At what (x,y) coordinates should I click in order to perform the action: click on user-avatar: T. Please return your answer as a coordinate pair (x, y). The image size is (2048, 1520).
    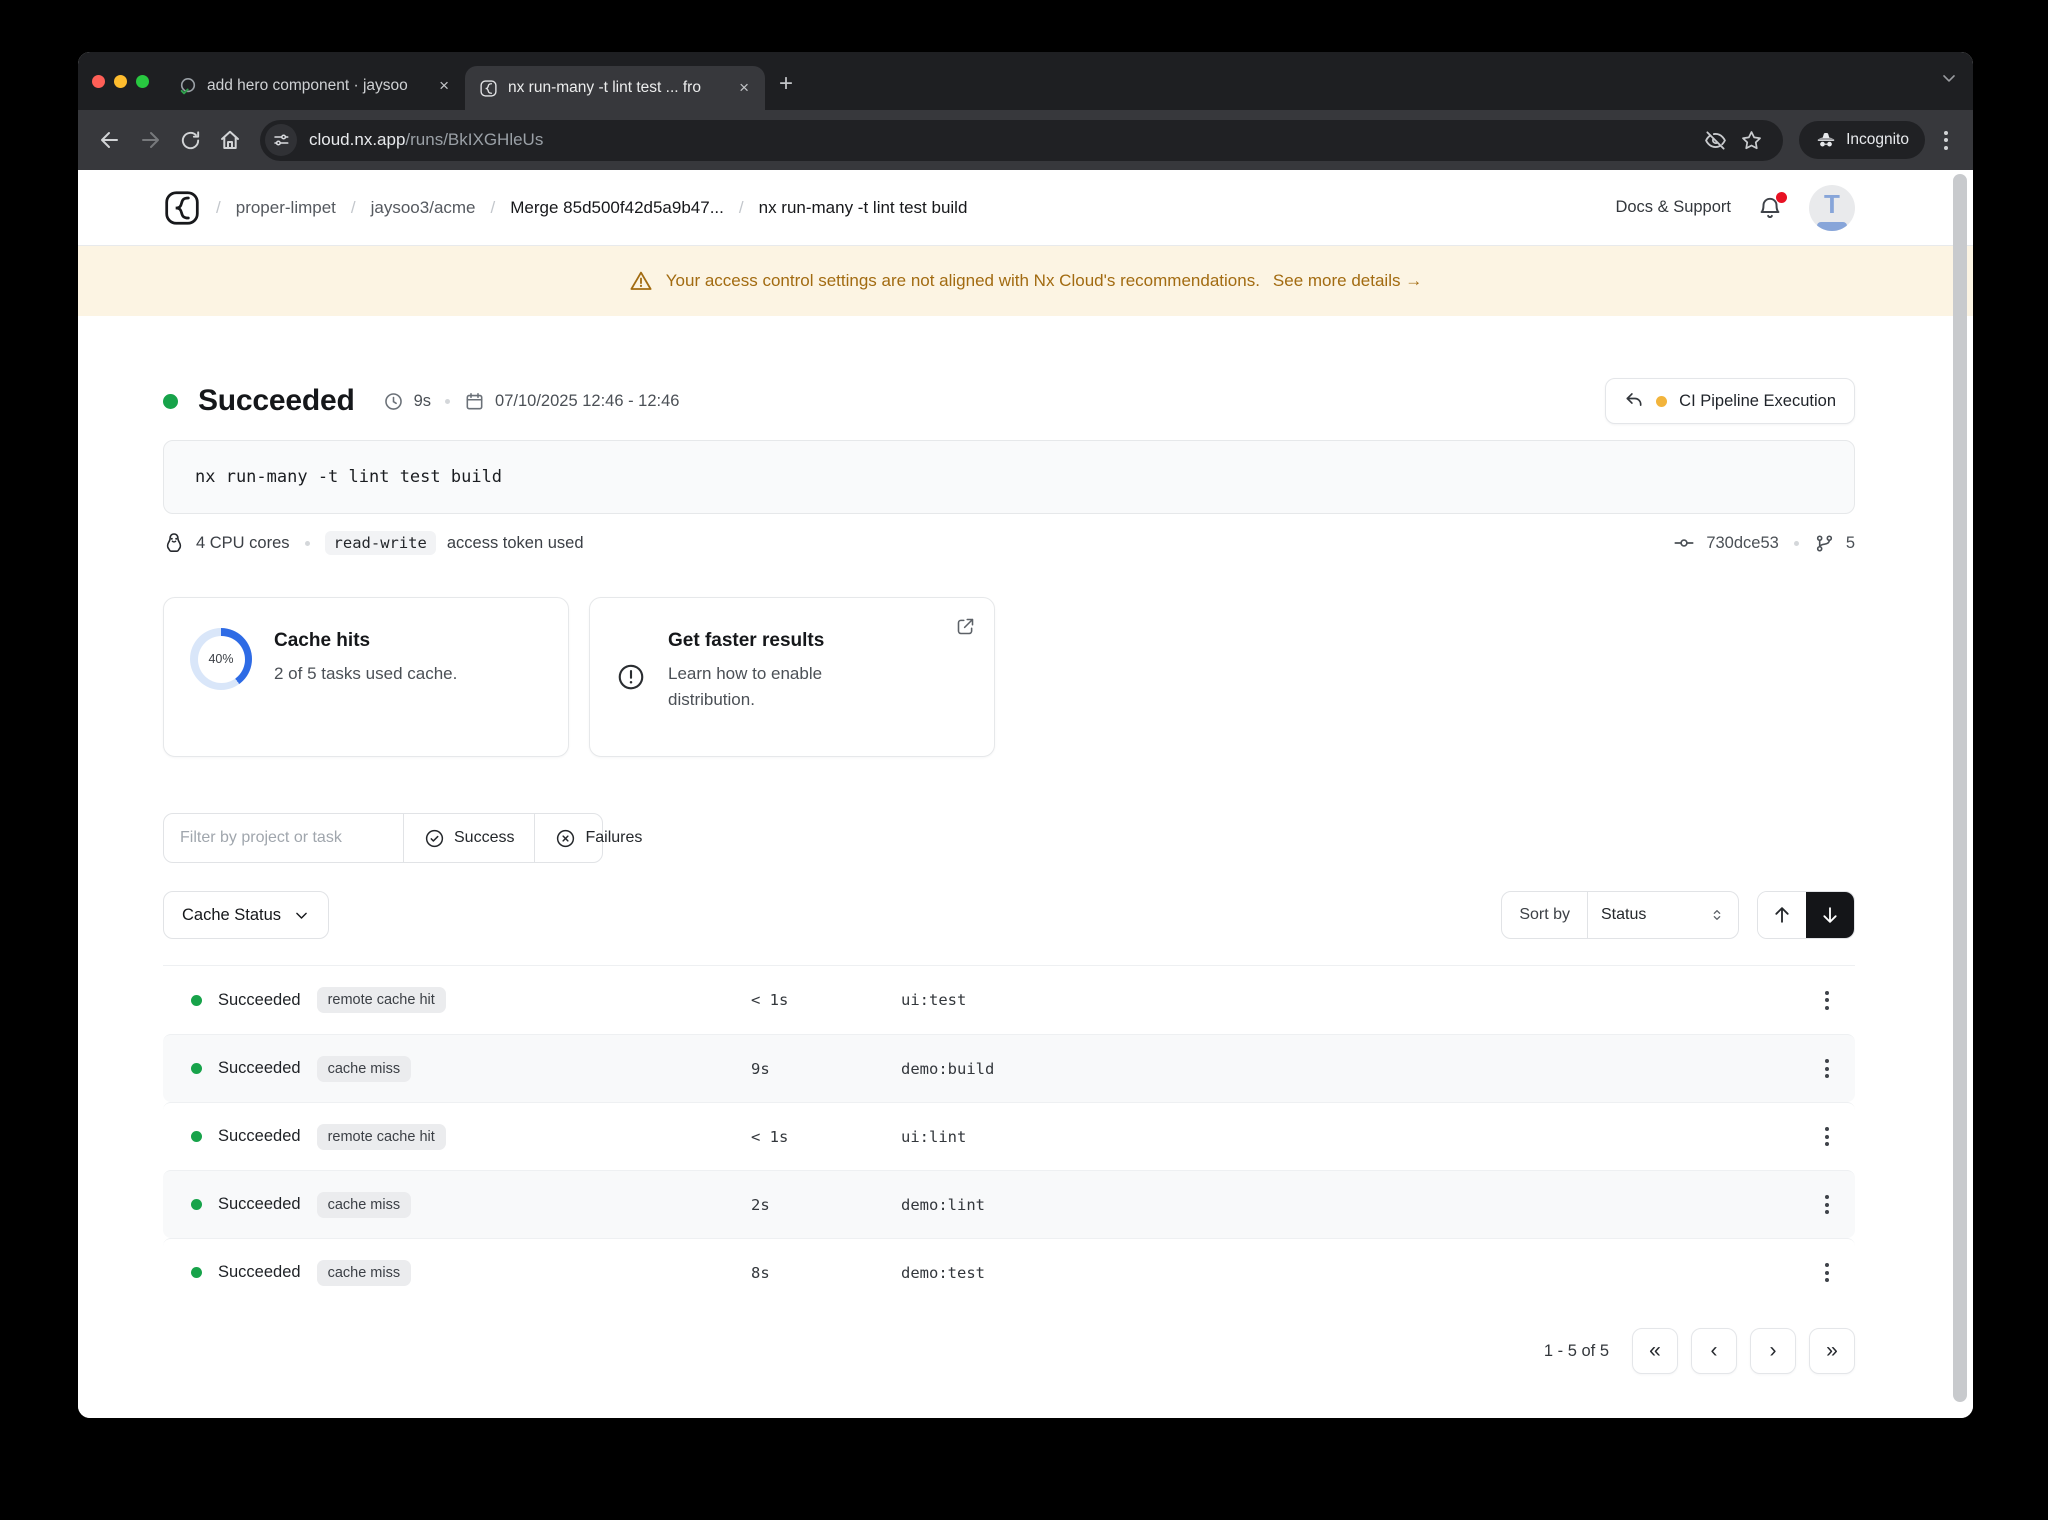
    Looking at the image, I should click on (1832, 207).